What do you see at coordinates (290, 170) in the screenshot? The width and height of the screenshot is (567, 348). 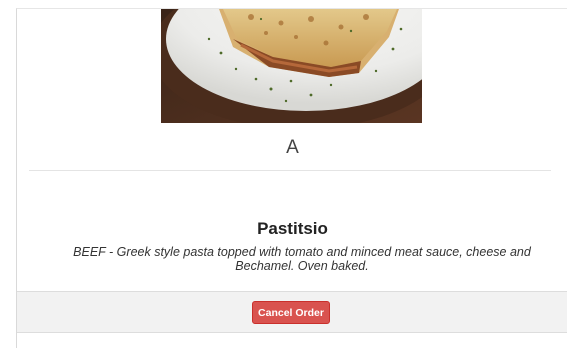 I see `divider` at bounding box center [290, 170].